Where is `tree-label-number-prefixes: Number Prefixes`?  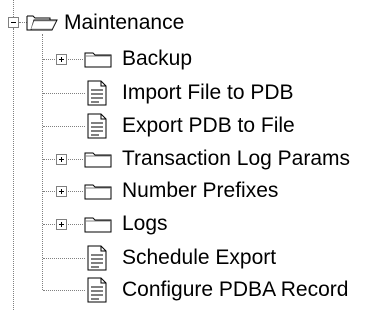
tree-label-number-prefixes: Number Prefixes is located at coordinates (200, 191).